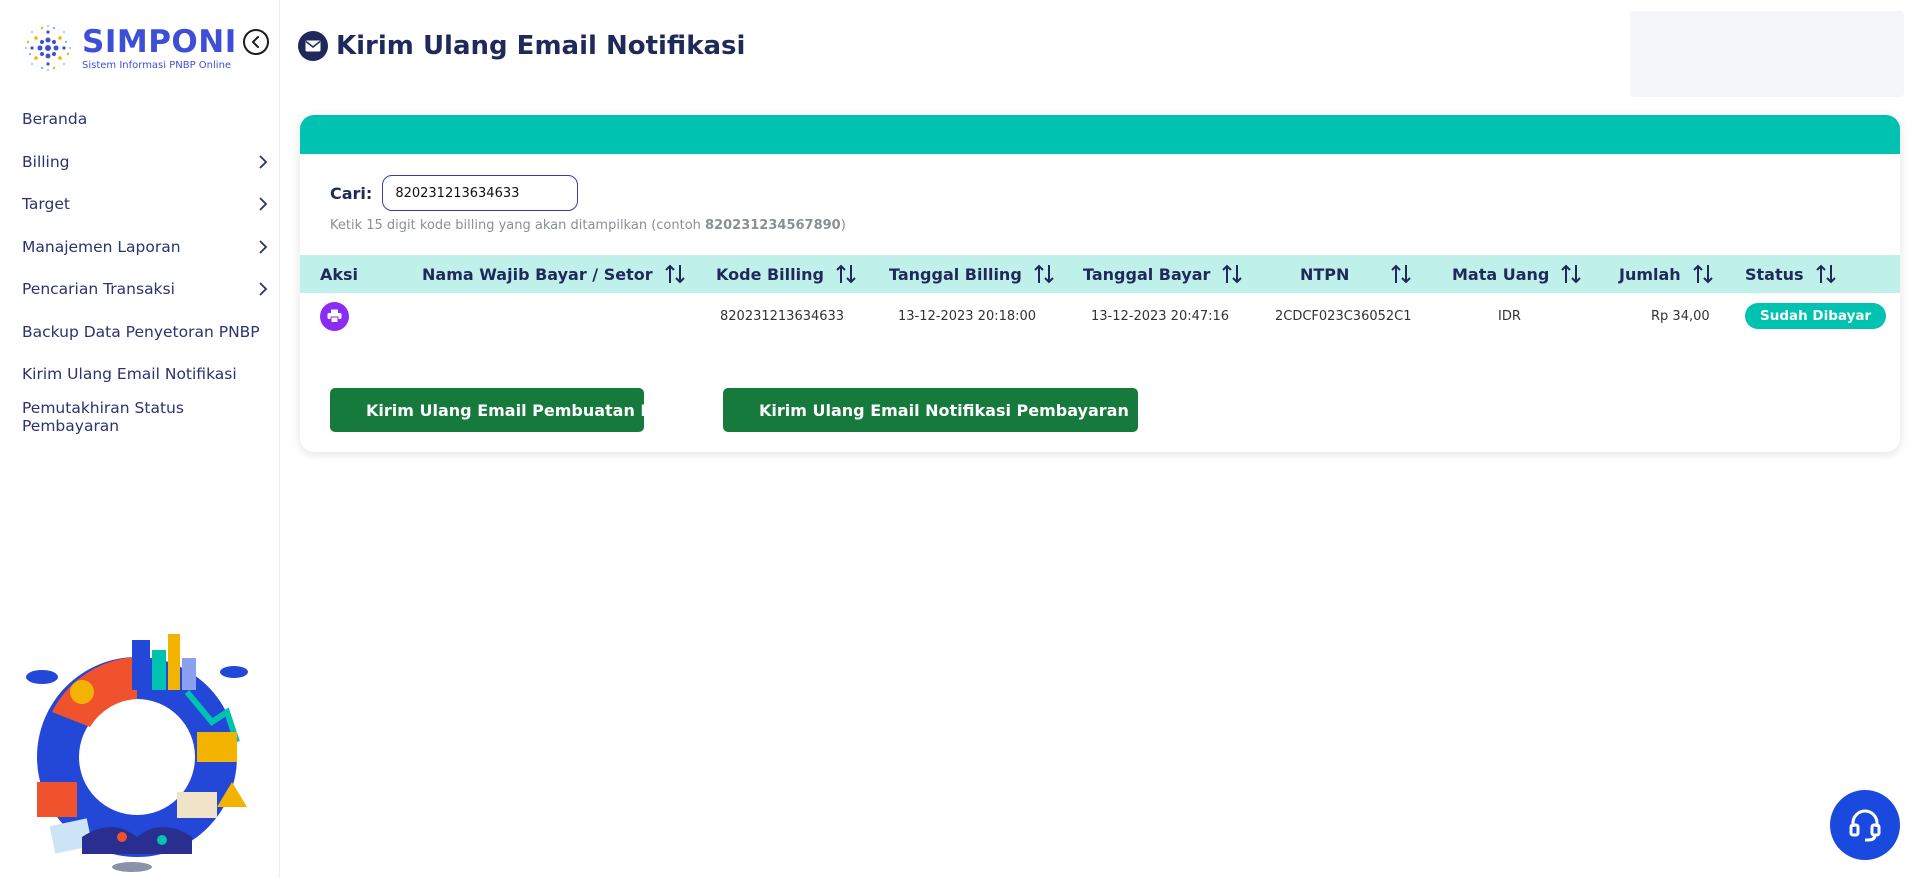 Image resolution: width=1920 pixels, height=878 pixels. I want to click on column-mata-uang: Mata Uang, so click(1517, 274).